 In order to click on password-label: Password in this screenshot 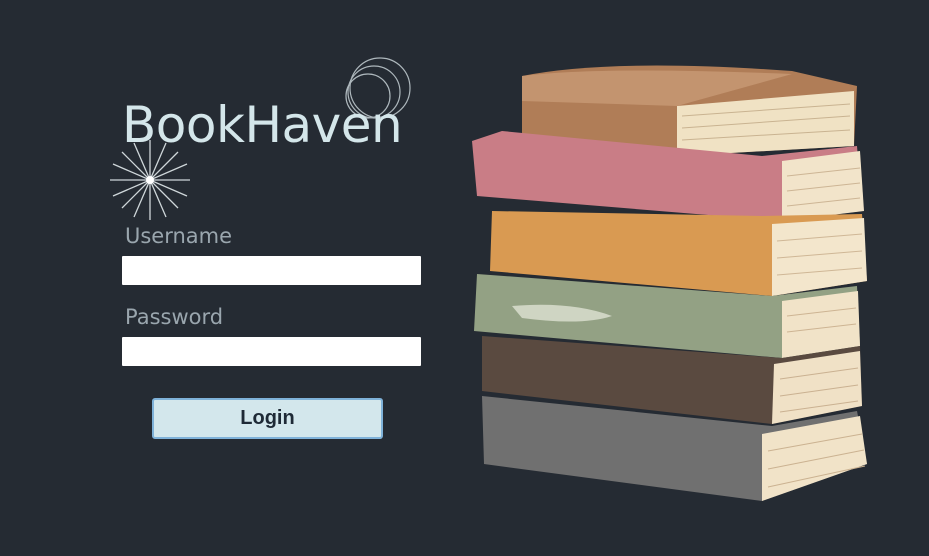, I will do `click(174, 317)`.